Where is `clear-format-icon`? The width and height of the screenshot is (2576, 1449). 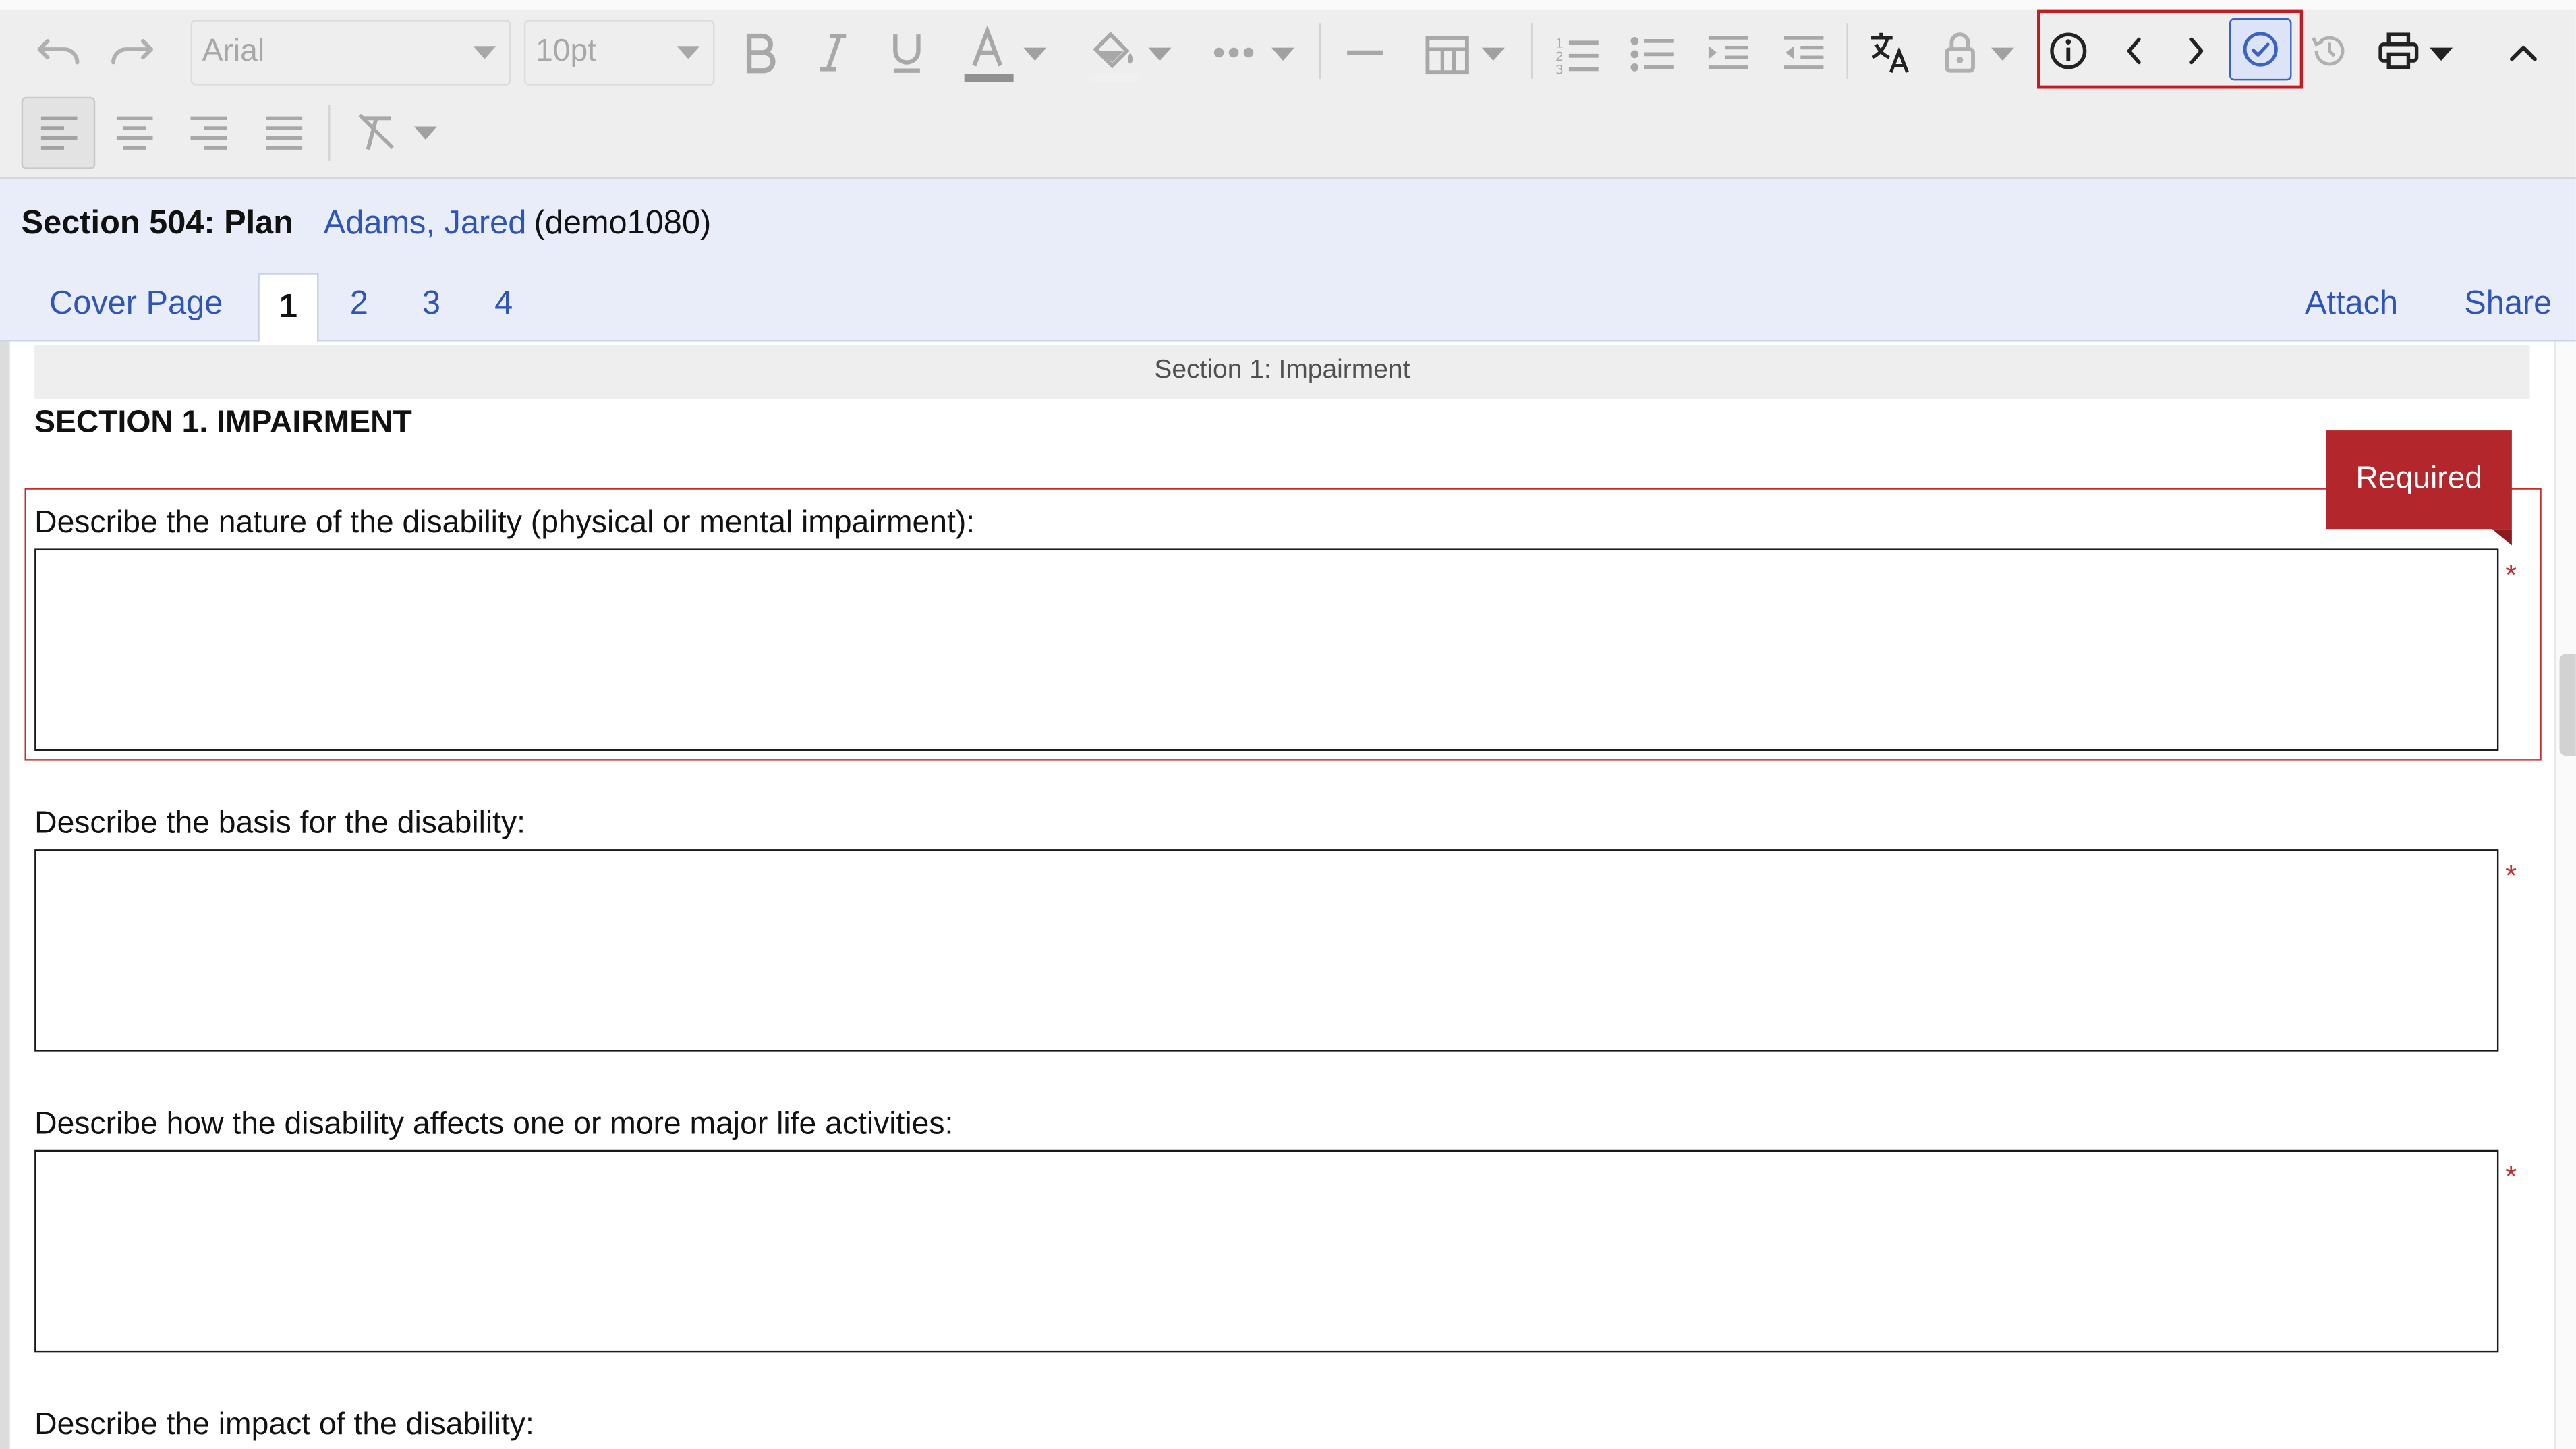 clear-format-icon is located at coordinates (376, 133).